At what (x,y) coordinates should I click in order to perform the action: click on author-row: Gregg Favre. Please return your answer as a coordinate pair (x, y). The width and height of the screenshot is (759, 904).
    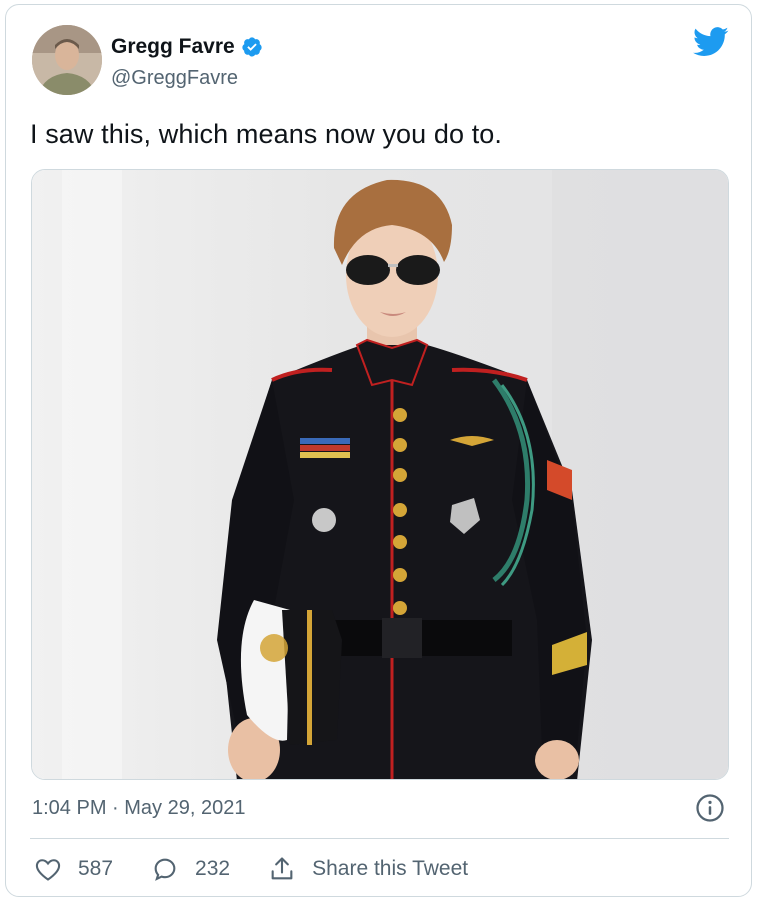
    Looking at the image, I should click on (187, 47).